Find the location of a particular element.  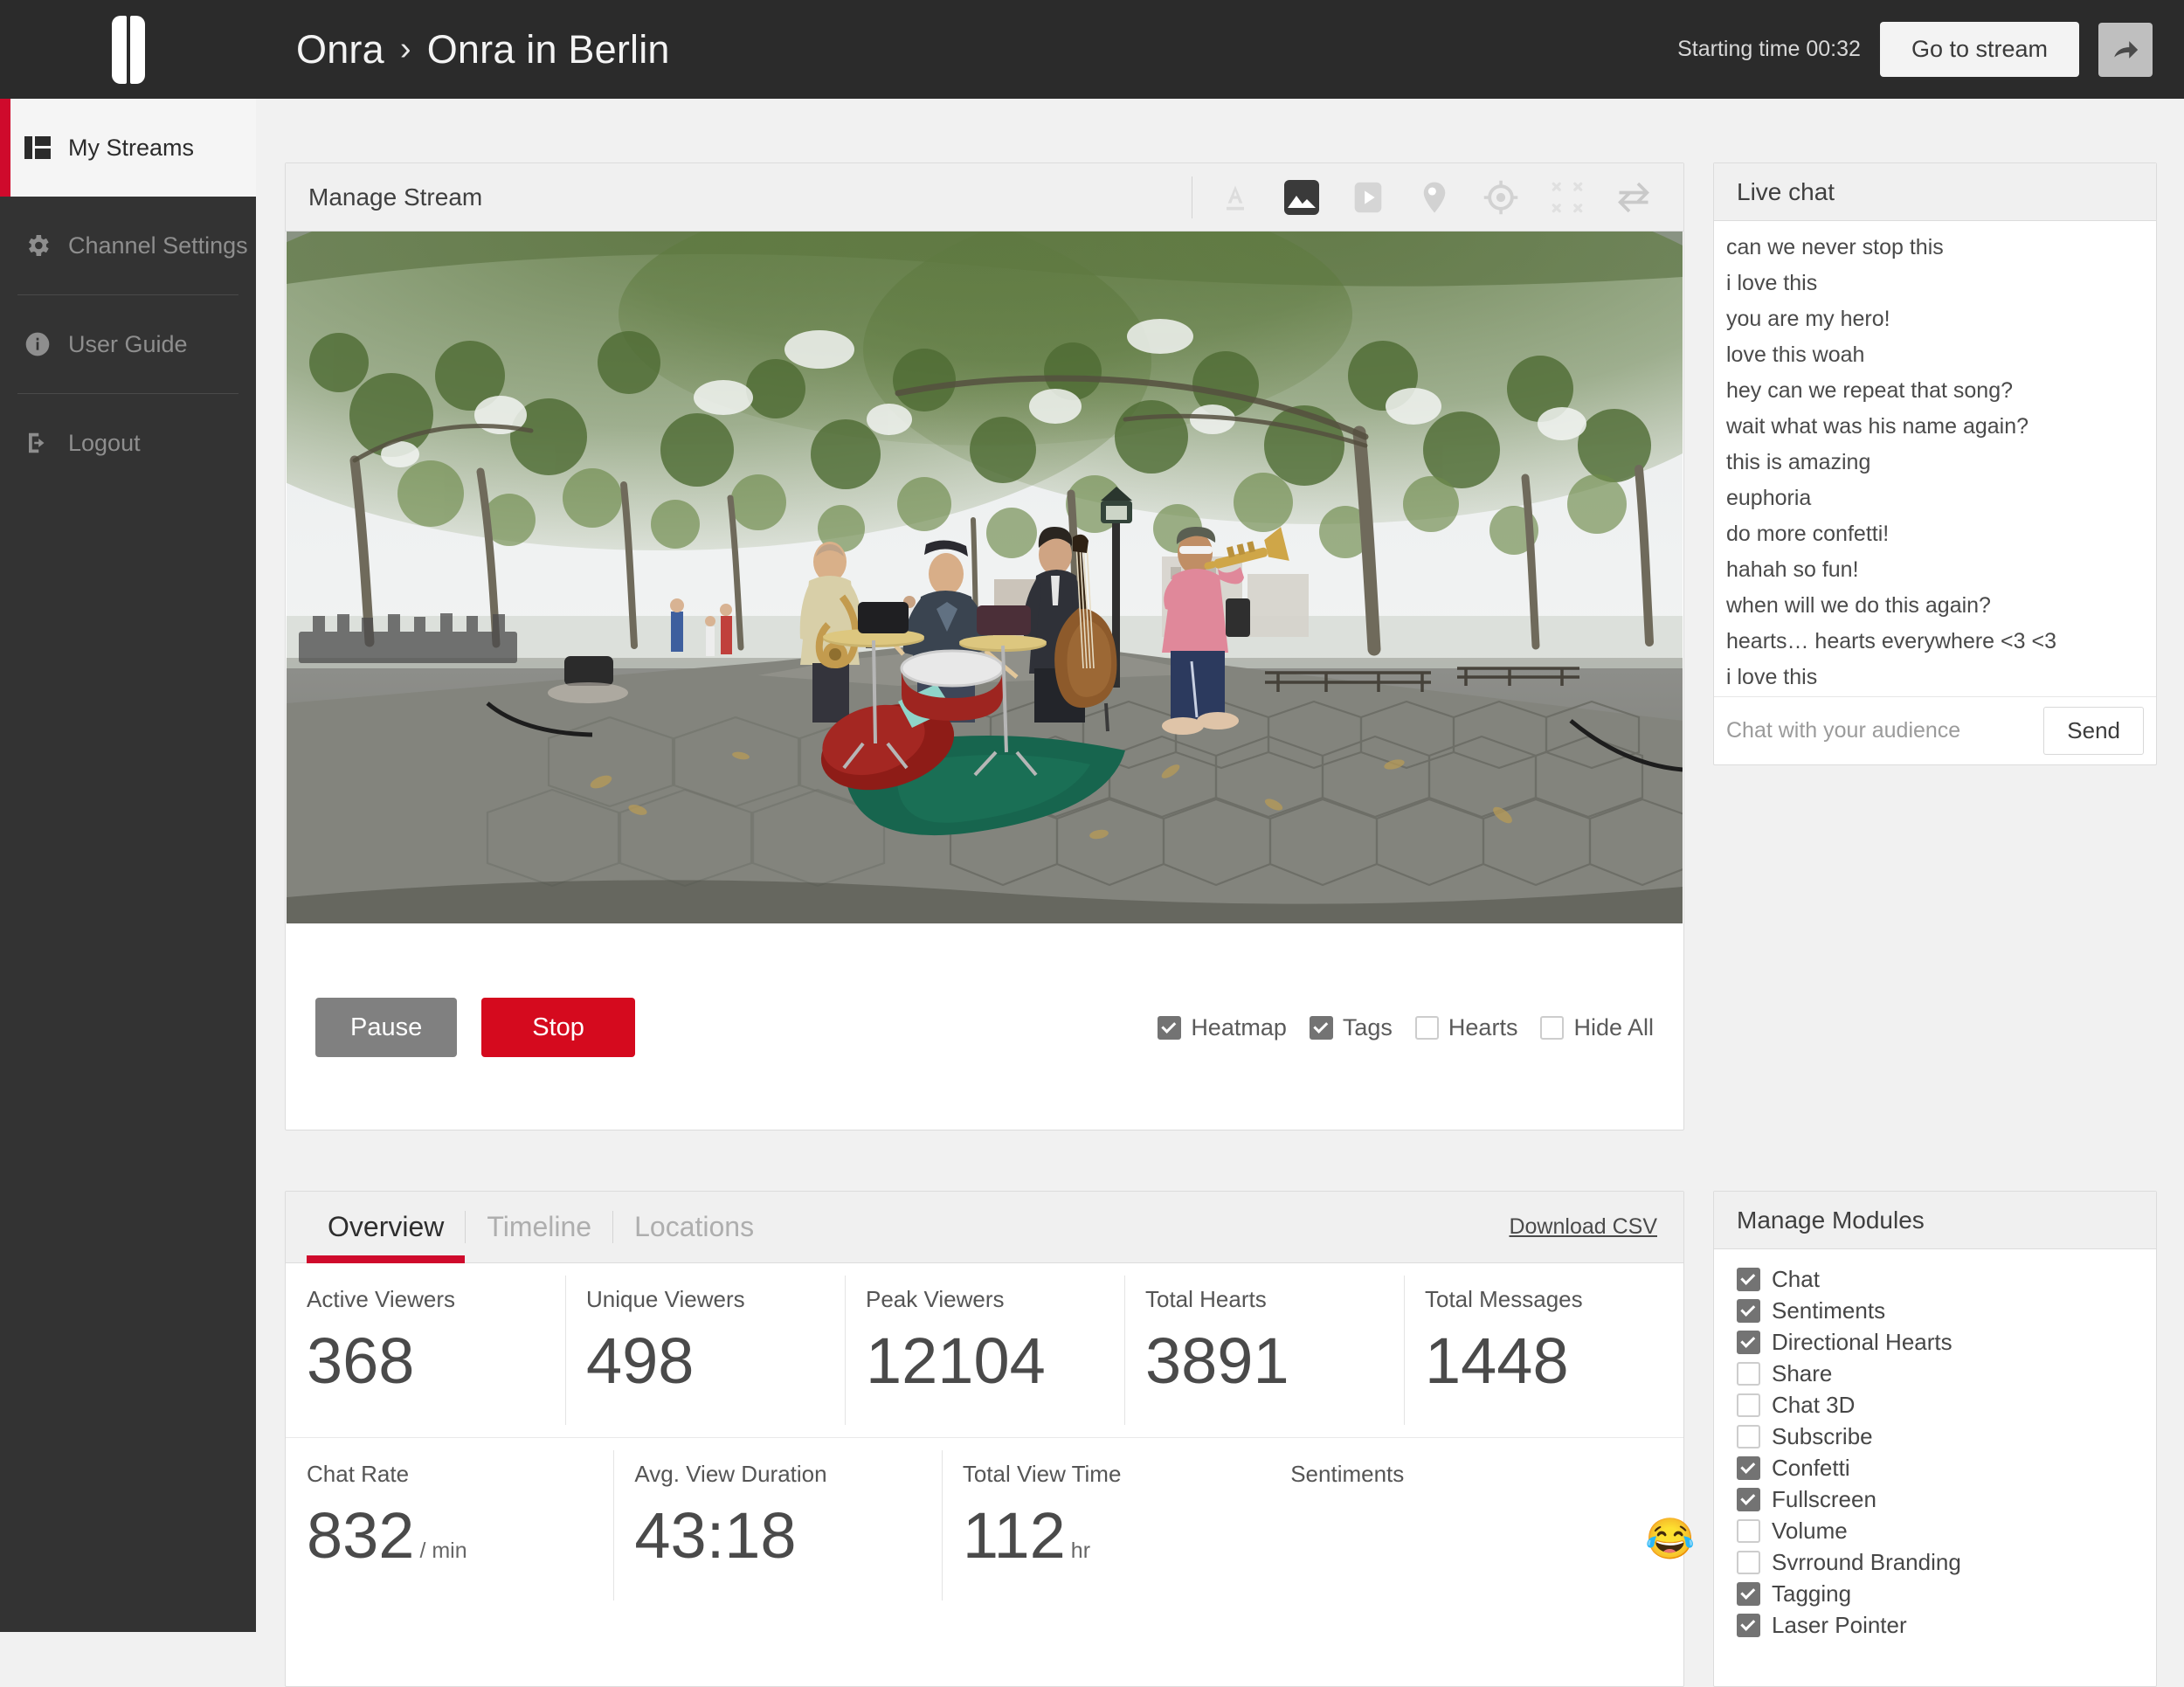

stat-total-view-time: Total View Time 112 hr is located at coordinates (1105, 1525).